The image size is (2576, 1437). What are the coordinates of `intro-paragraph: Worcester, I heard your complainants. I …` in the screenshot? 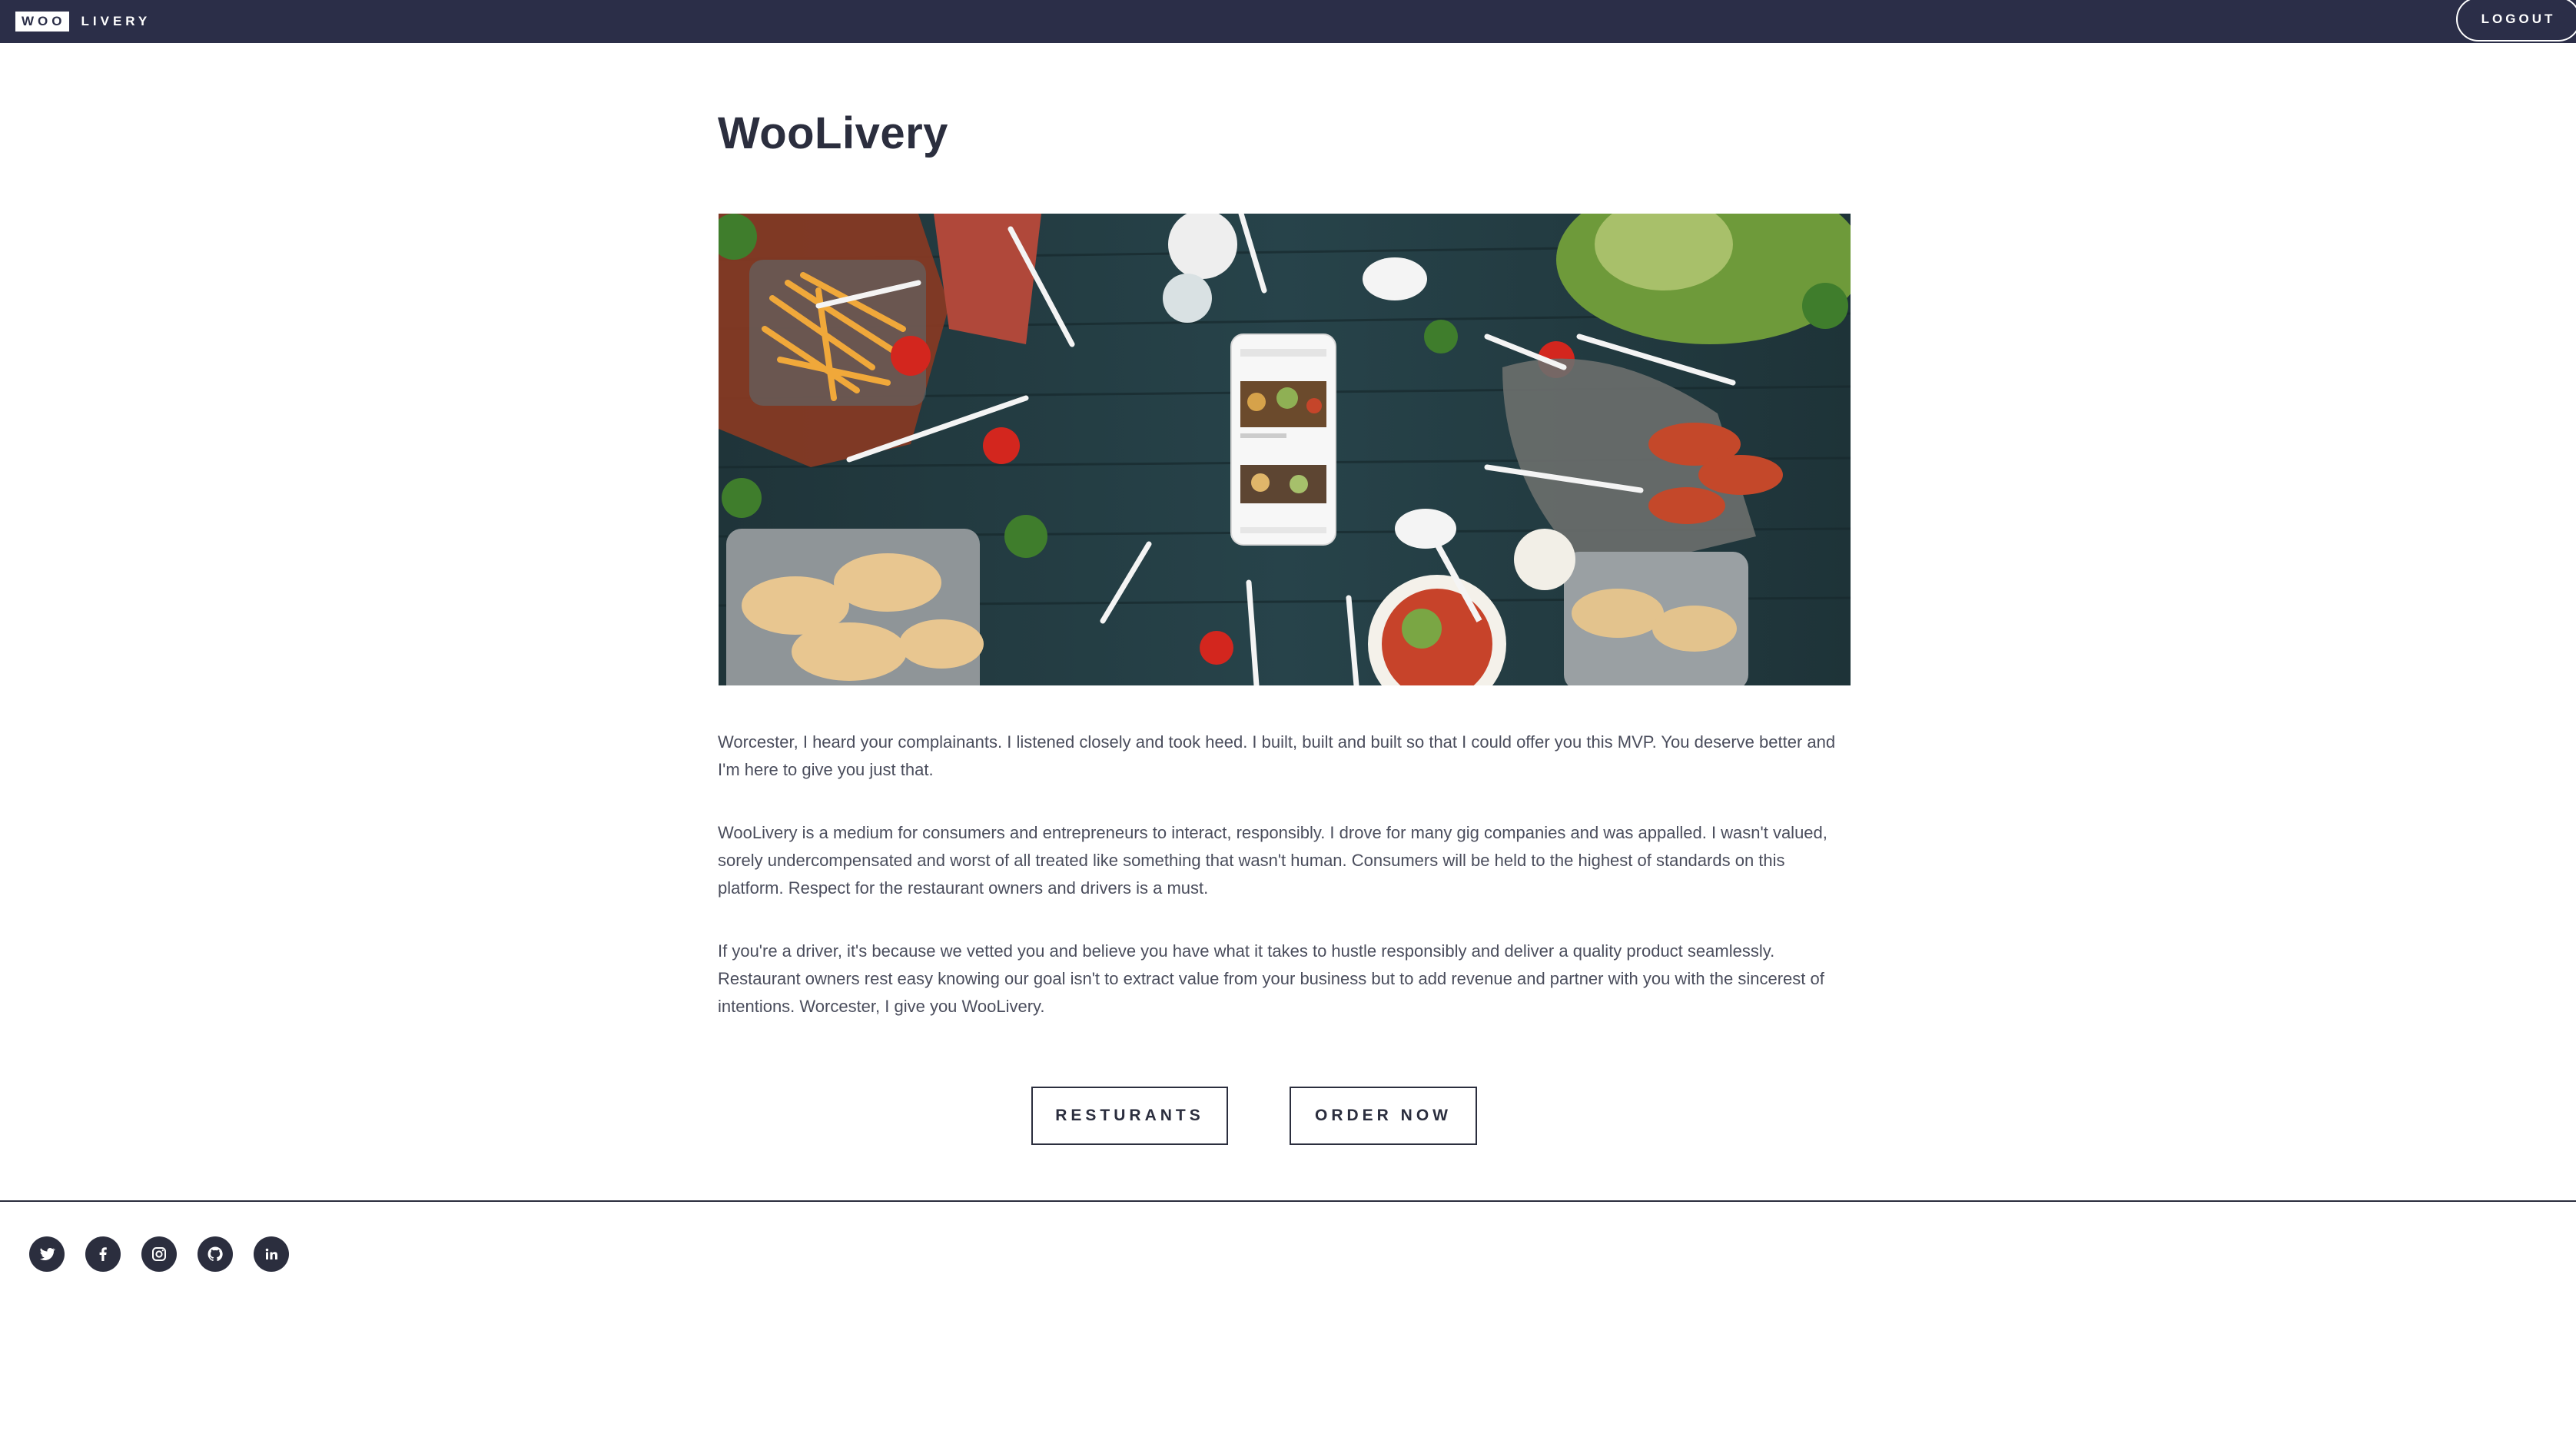 It's located at (1277, 756).